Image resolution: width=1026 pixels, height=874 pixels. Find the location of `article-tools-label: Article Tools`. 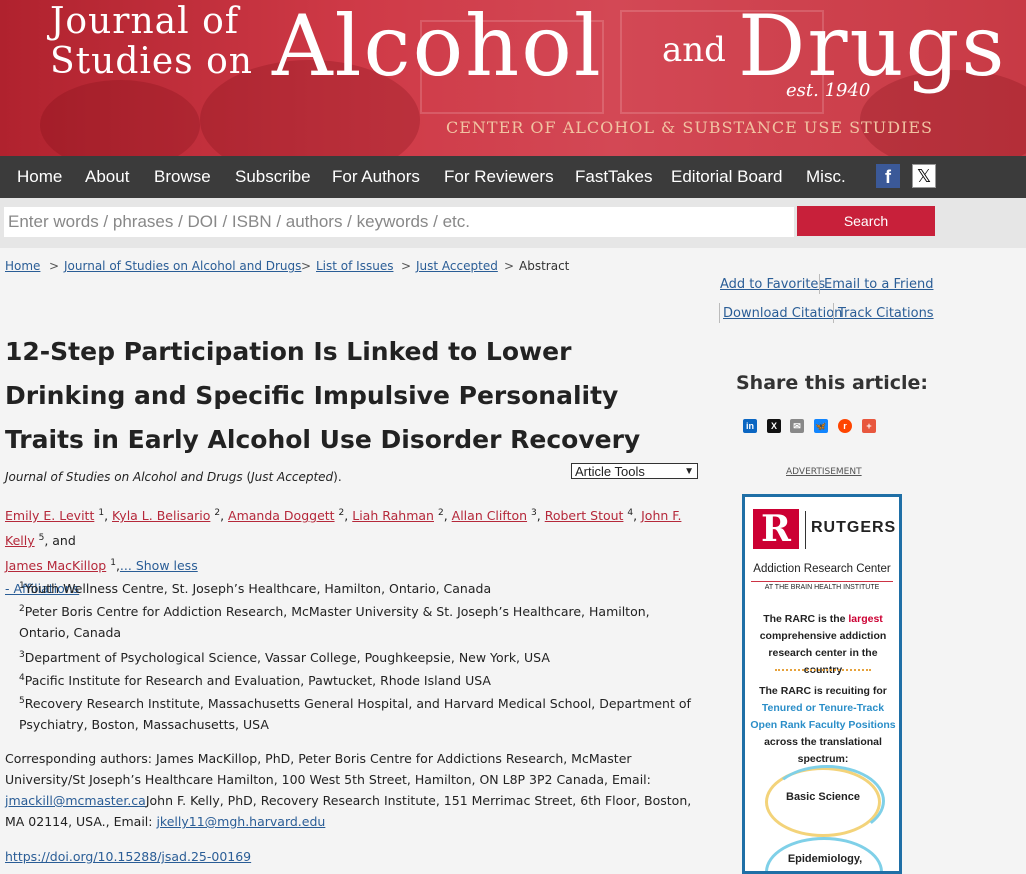

article-tools-label: Article Tools is located at coordinates (610, 471).